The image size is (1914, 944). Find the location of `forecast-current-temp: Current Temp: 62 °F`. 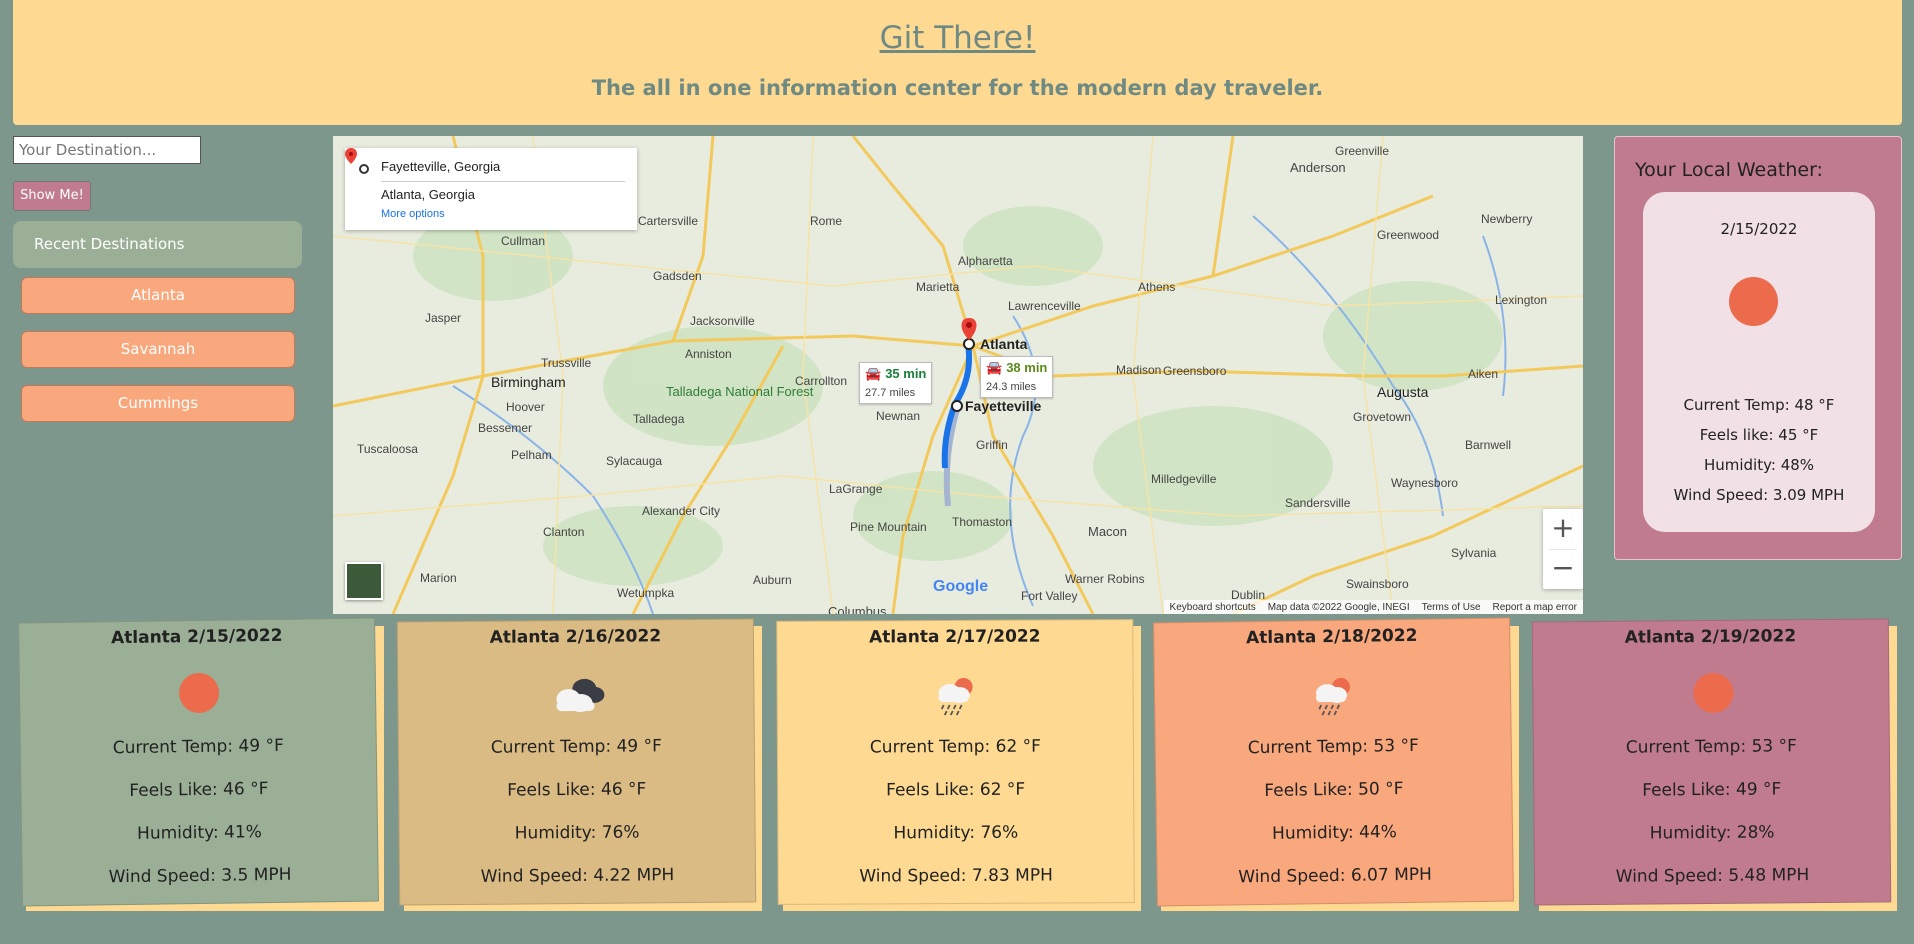

forecast-current-temp: Current Temp: 62 °F is located at coordinates (955, 747).